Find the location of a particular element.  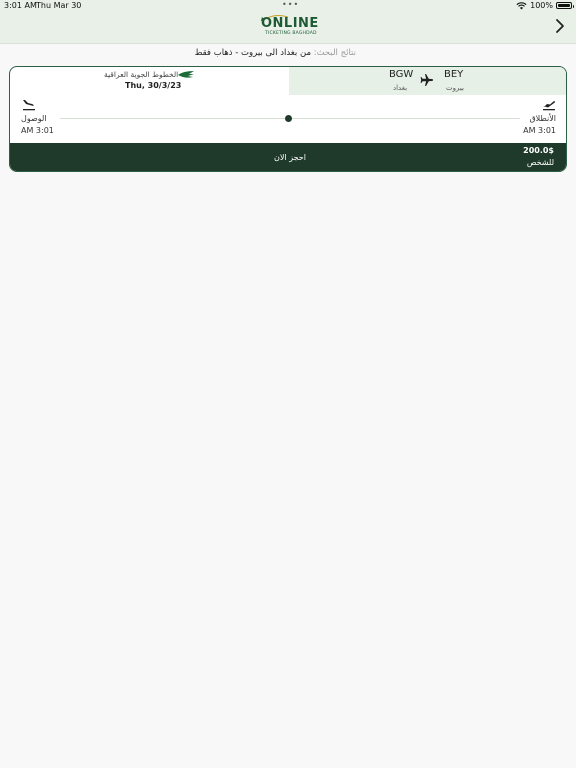

route-summary: BGW بغداد BEY بيروت is located at coordinates (427, 81).